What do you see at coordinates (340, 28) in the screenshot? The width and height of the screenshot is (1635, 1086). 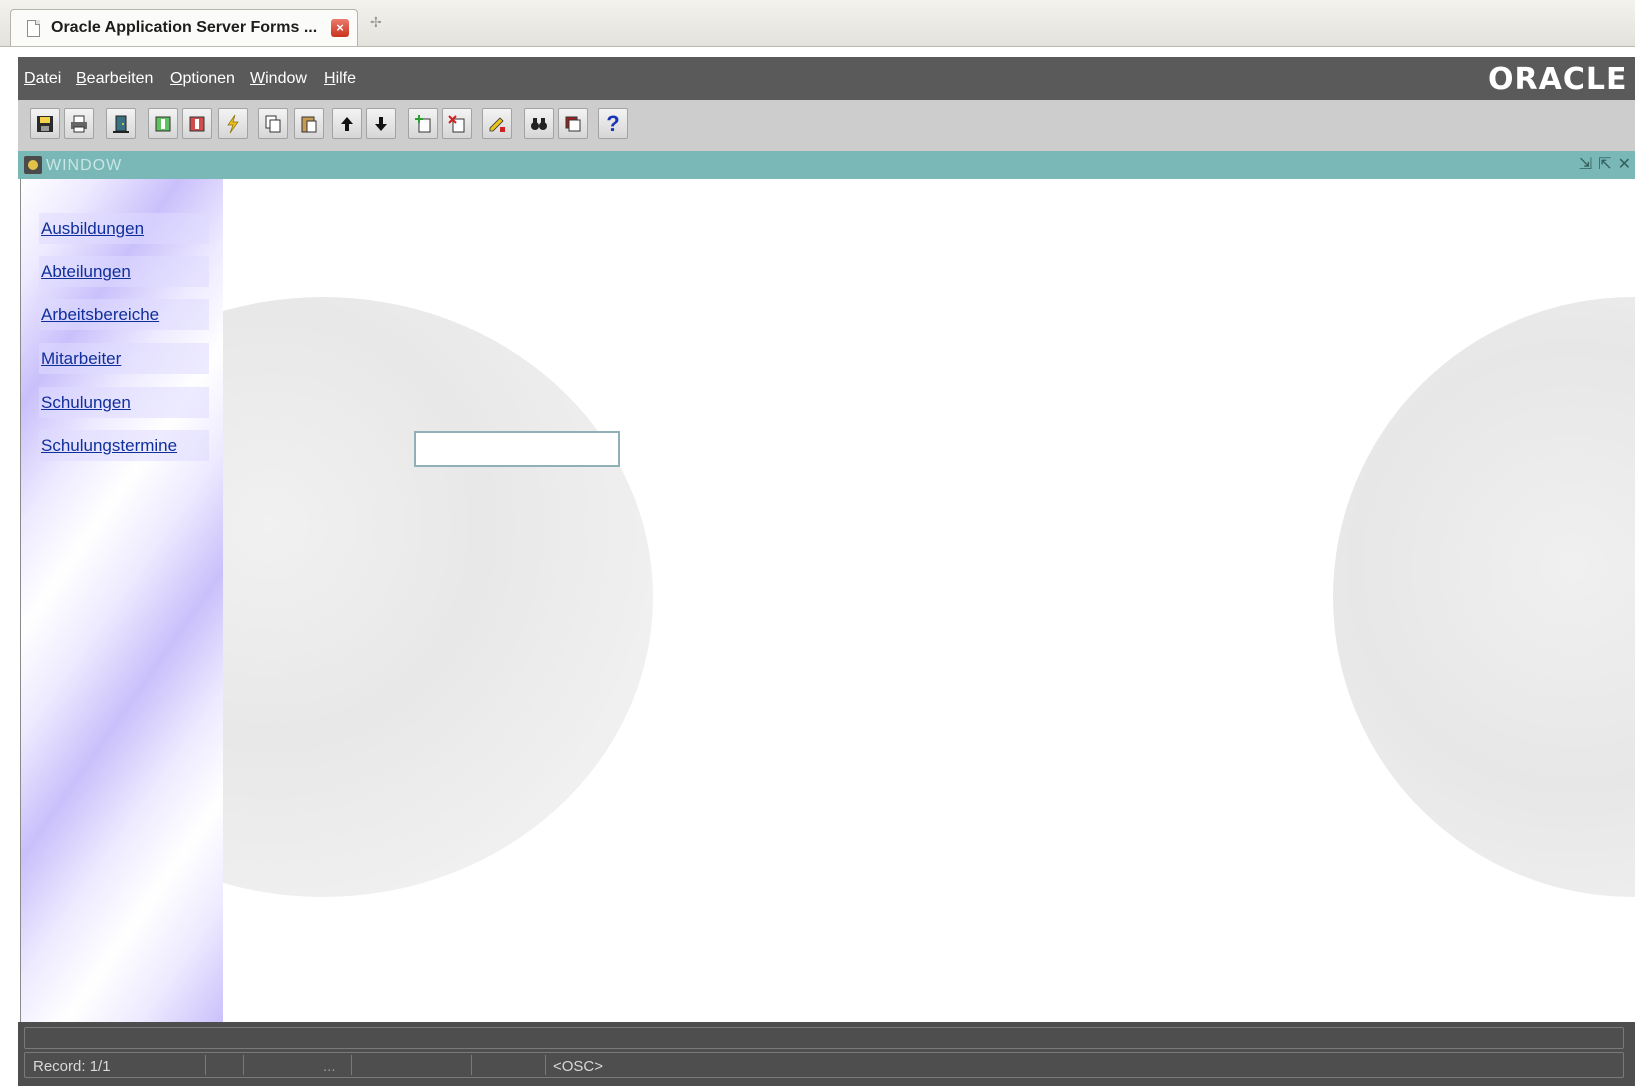 I see `close-tab-icon: ×` at bounding box center [340, 28].